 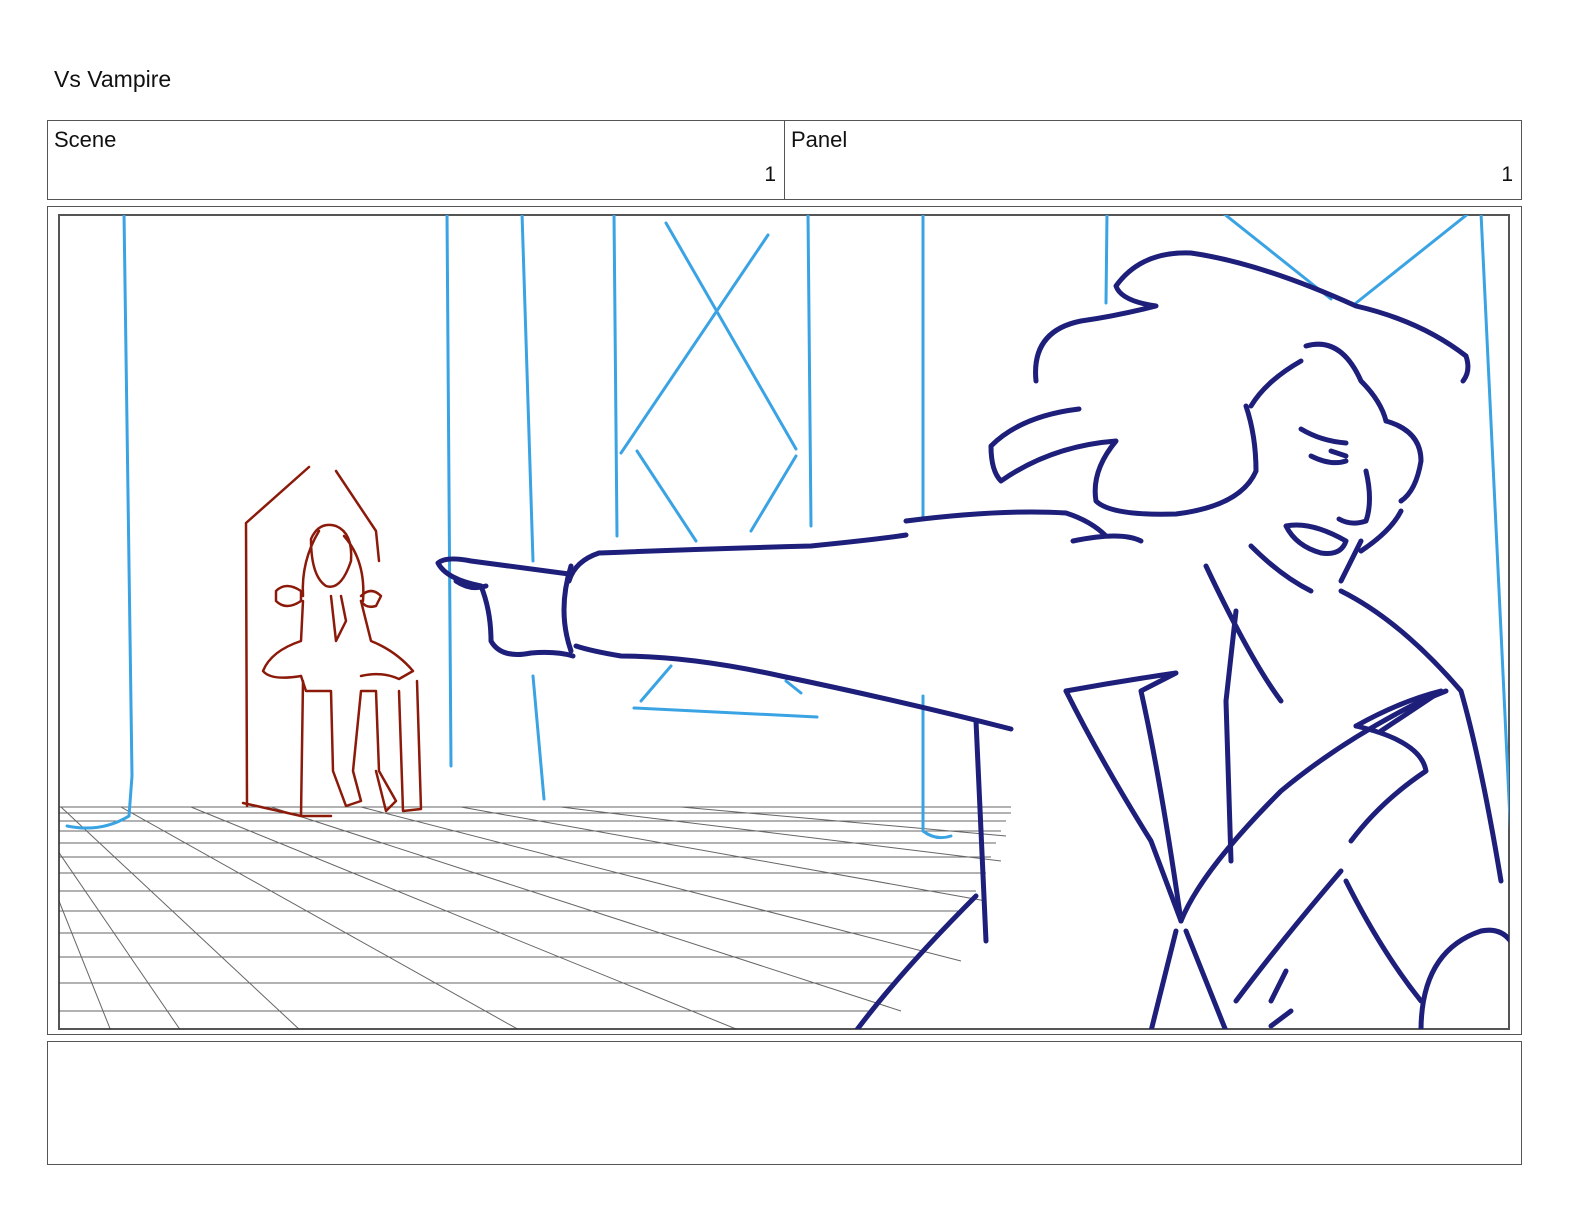 What do you see at coordinates (819, 139) in the screenshot?
I see `panel-label: Panel` at bounding box center [819, 139].